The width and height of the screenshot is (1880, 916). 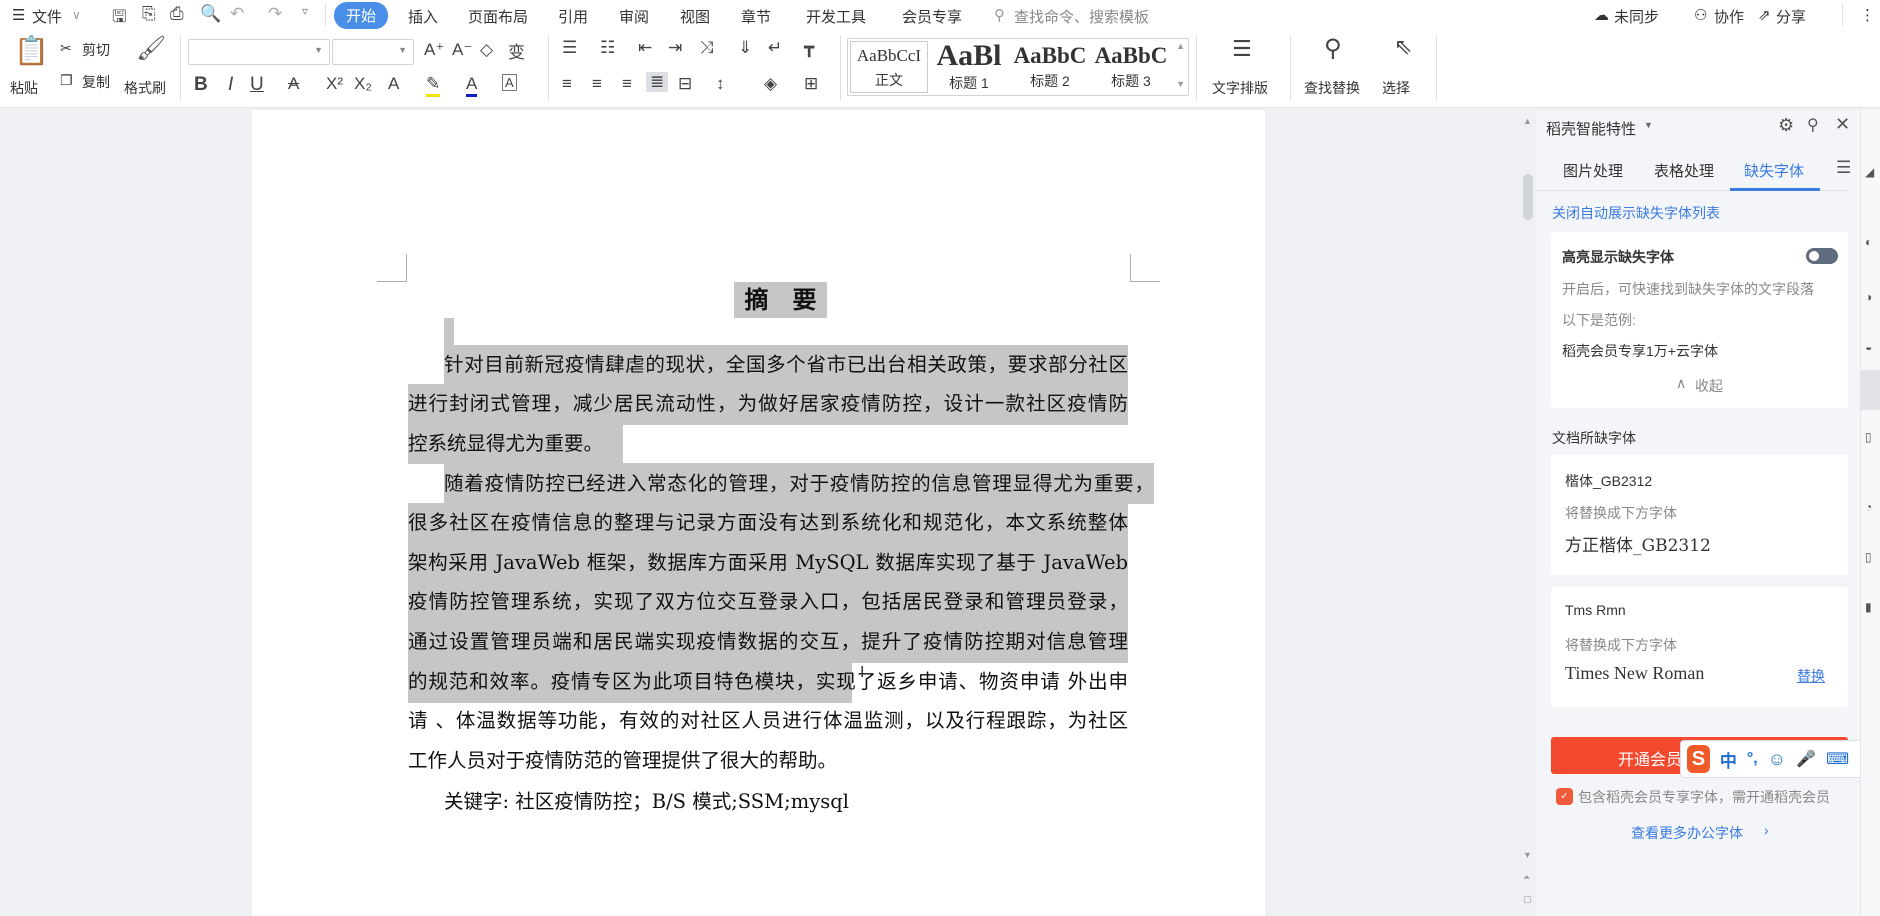 What do you see at coordinates (516, 50) in the screenshot?
I see `phonetic-guide-icon: 变` at bounding box center [516, 50].